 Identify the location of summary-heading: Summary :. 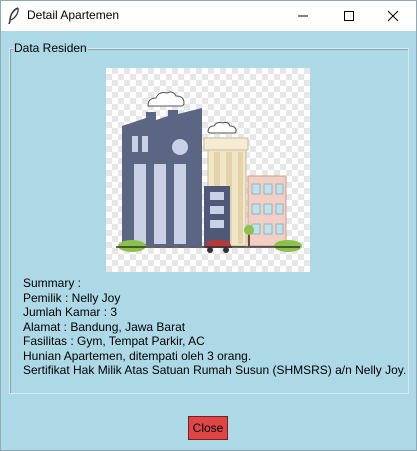
(52, 283).